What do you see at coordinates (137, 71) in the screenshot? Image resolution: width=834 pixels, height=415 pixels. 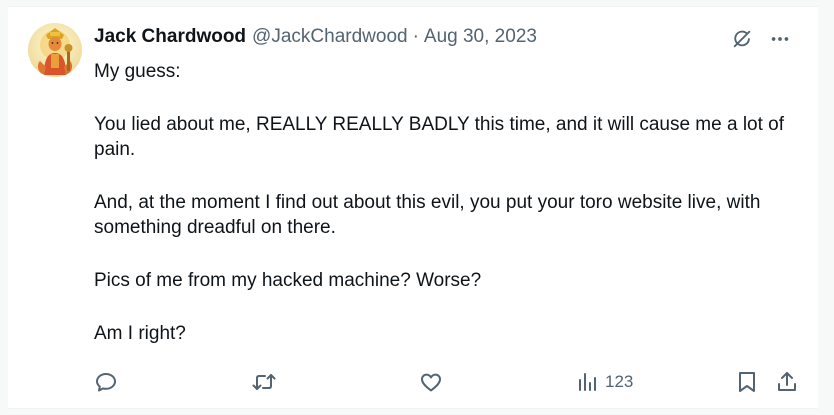 I see `tweet-paragraph: My guess:` at bounding box center [137, 71].